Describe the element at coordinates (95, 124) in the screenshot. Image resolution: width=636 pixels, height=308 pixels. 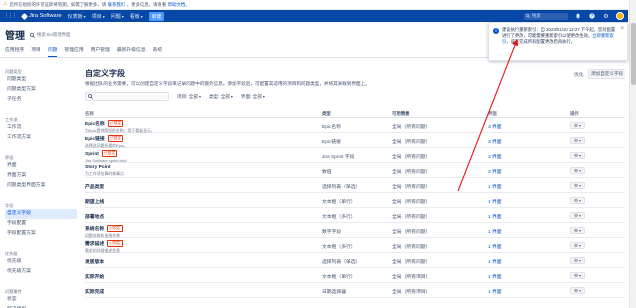
I see `field-name: Epic名称` at that location.